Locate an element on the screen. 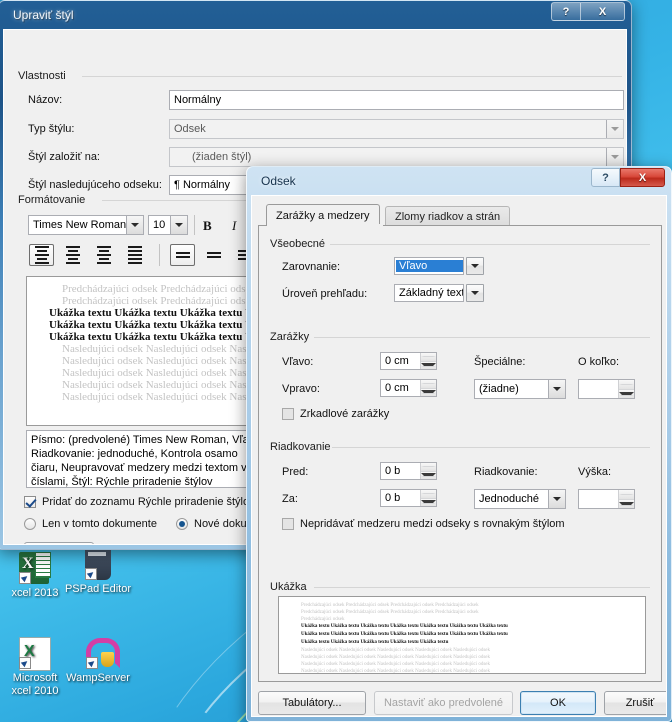 The image size is (672, 722). line-spacing-combo: Jednoduché is located at coordinates (520, 499).